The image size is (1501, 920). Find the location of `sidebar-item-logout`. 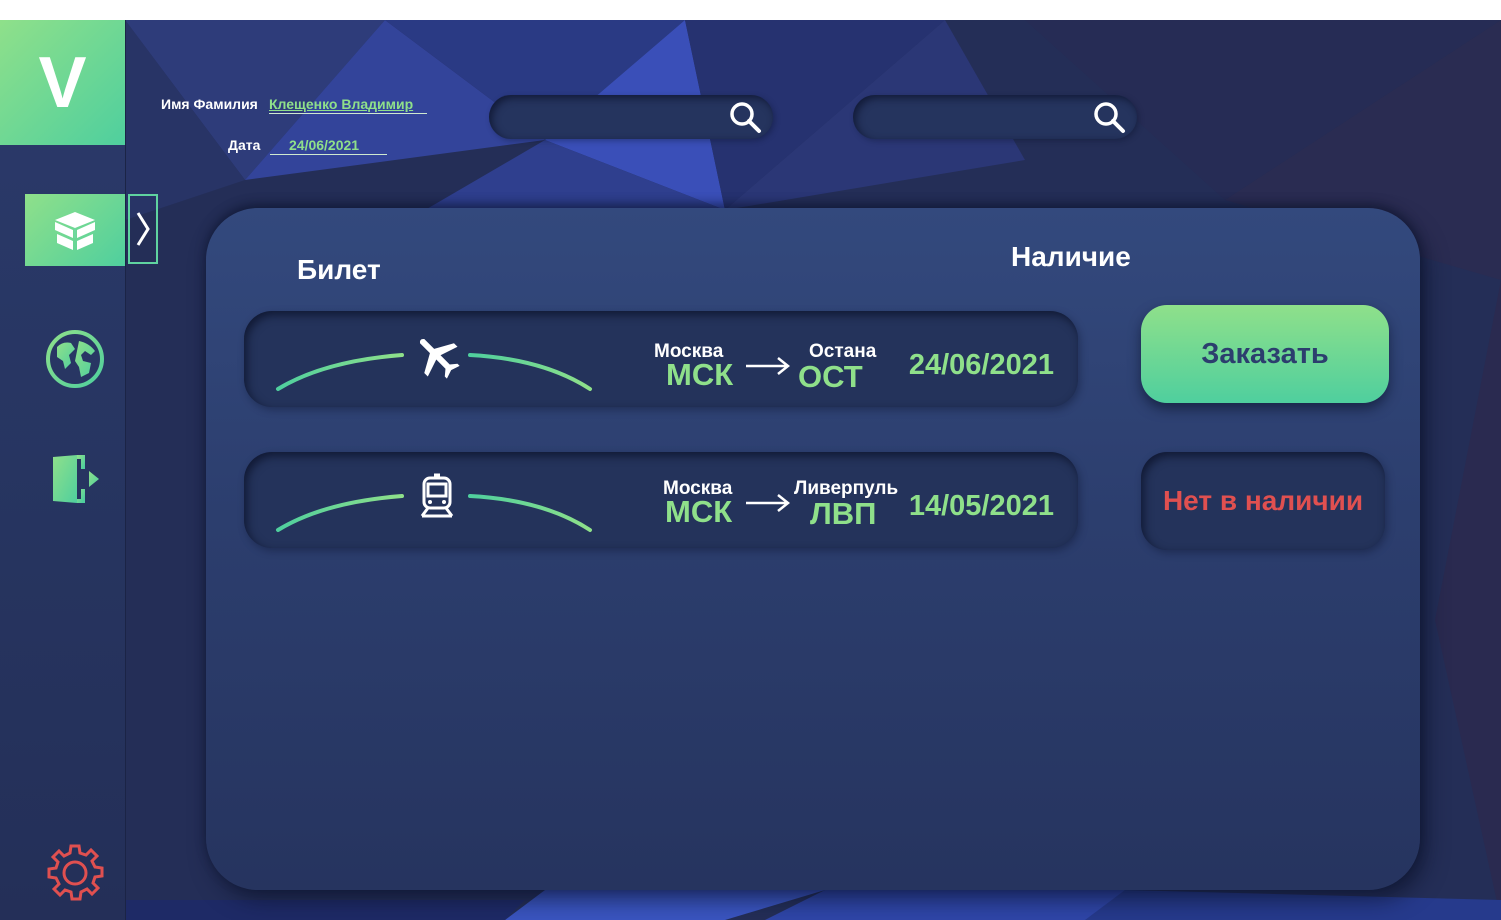

sidebar-item-logout is located at coordinates (75, 479).